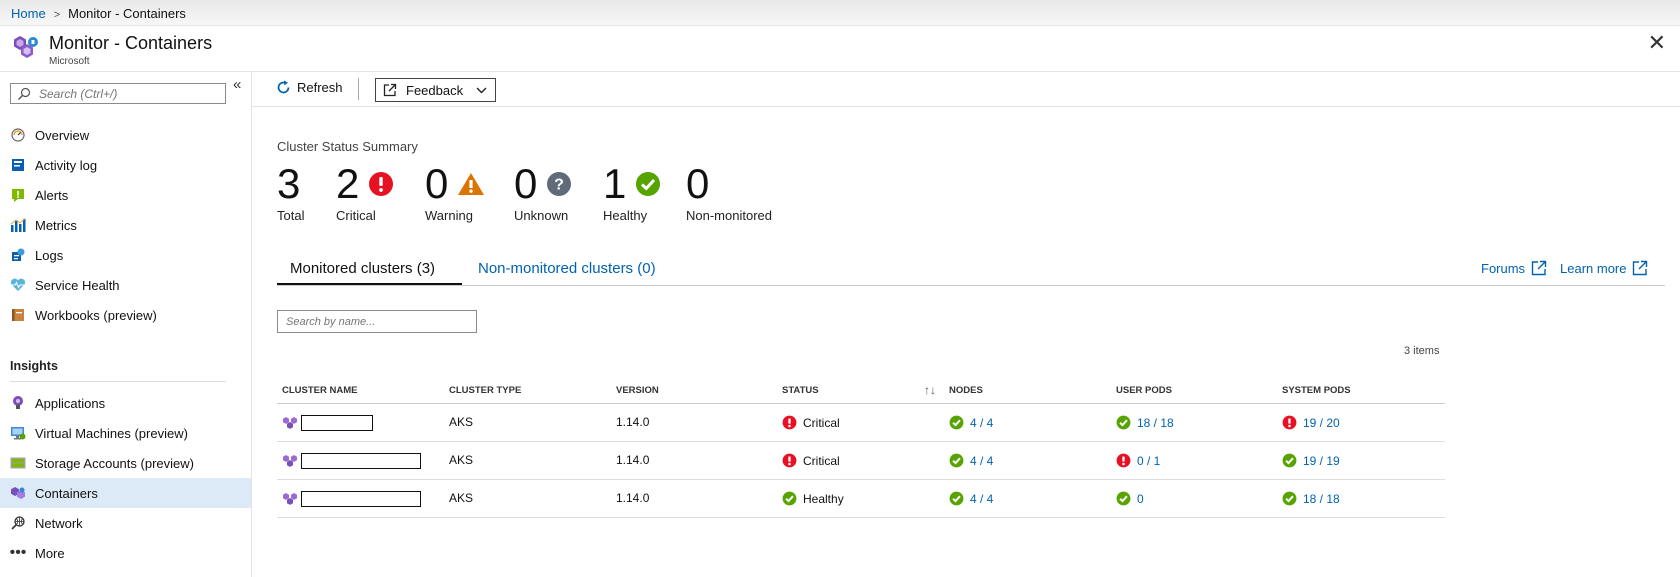 The width and height of the screenshot is (1680, 577). I want to click on sidebar-item-metrics: Metrics, so click(125, 225).